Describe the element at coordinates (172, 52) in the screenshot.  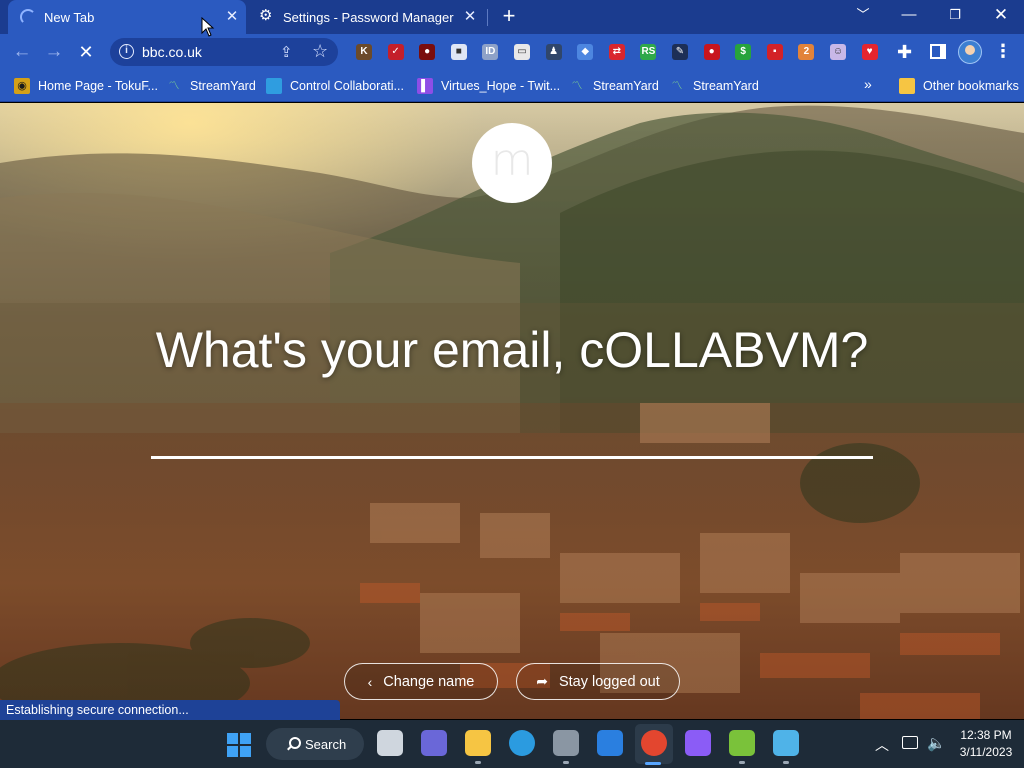
I see `url-text: bbc.co.uk` at that location.